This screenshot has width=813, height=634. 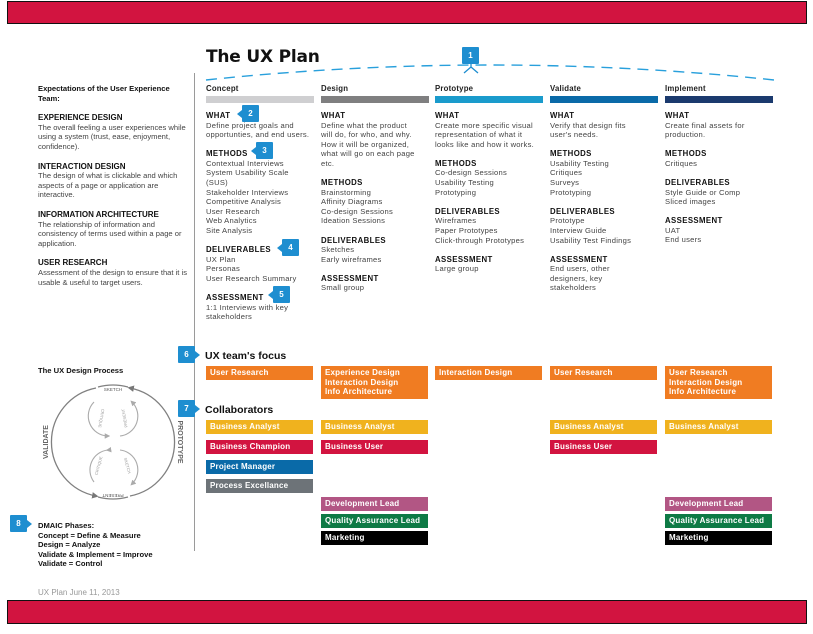 I want to click on process-label-top: SKETCH, so click(x=113, y=389).